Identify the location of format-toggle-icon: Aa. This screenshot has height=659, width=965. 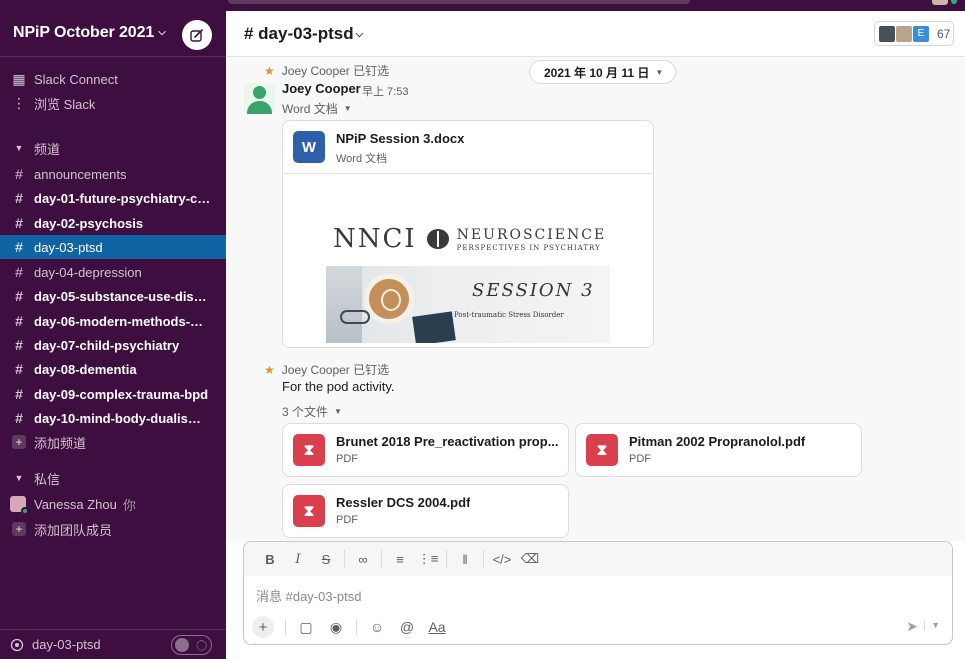
(437, 627).